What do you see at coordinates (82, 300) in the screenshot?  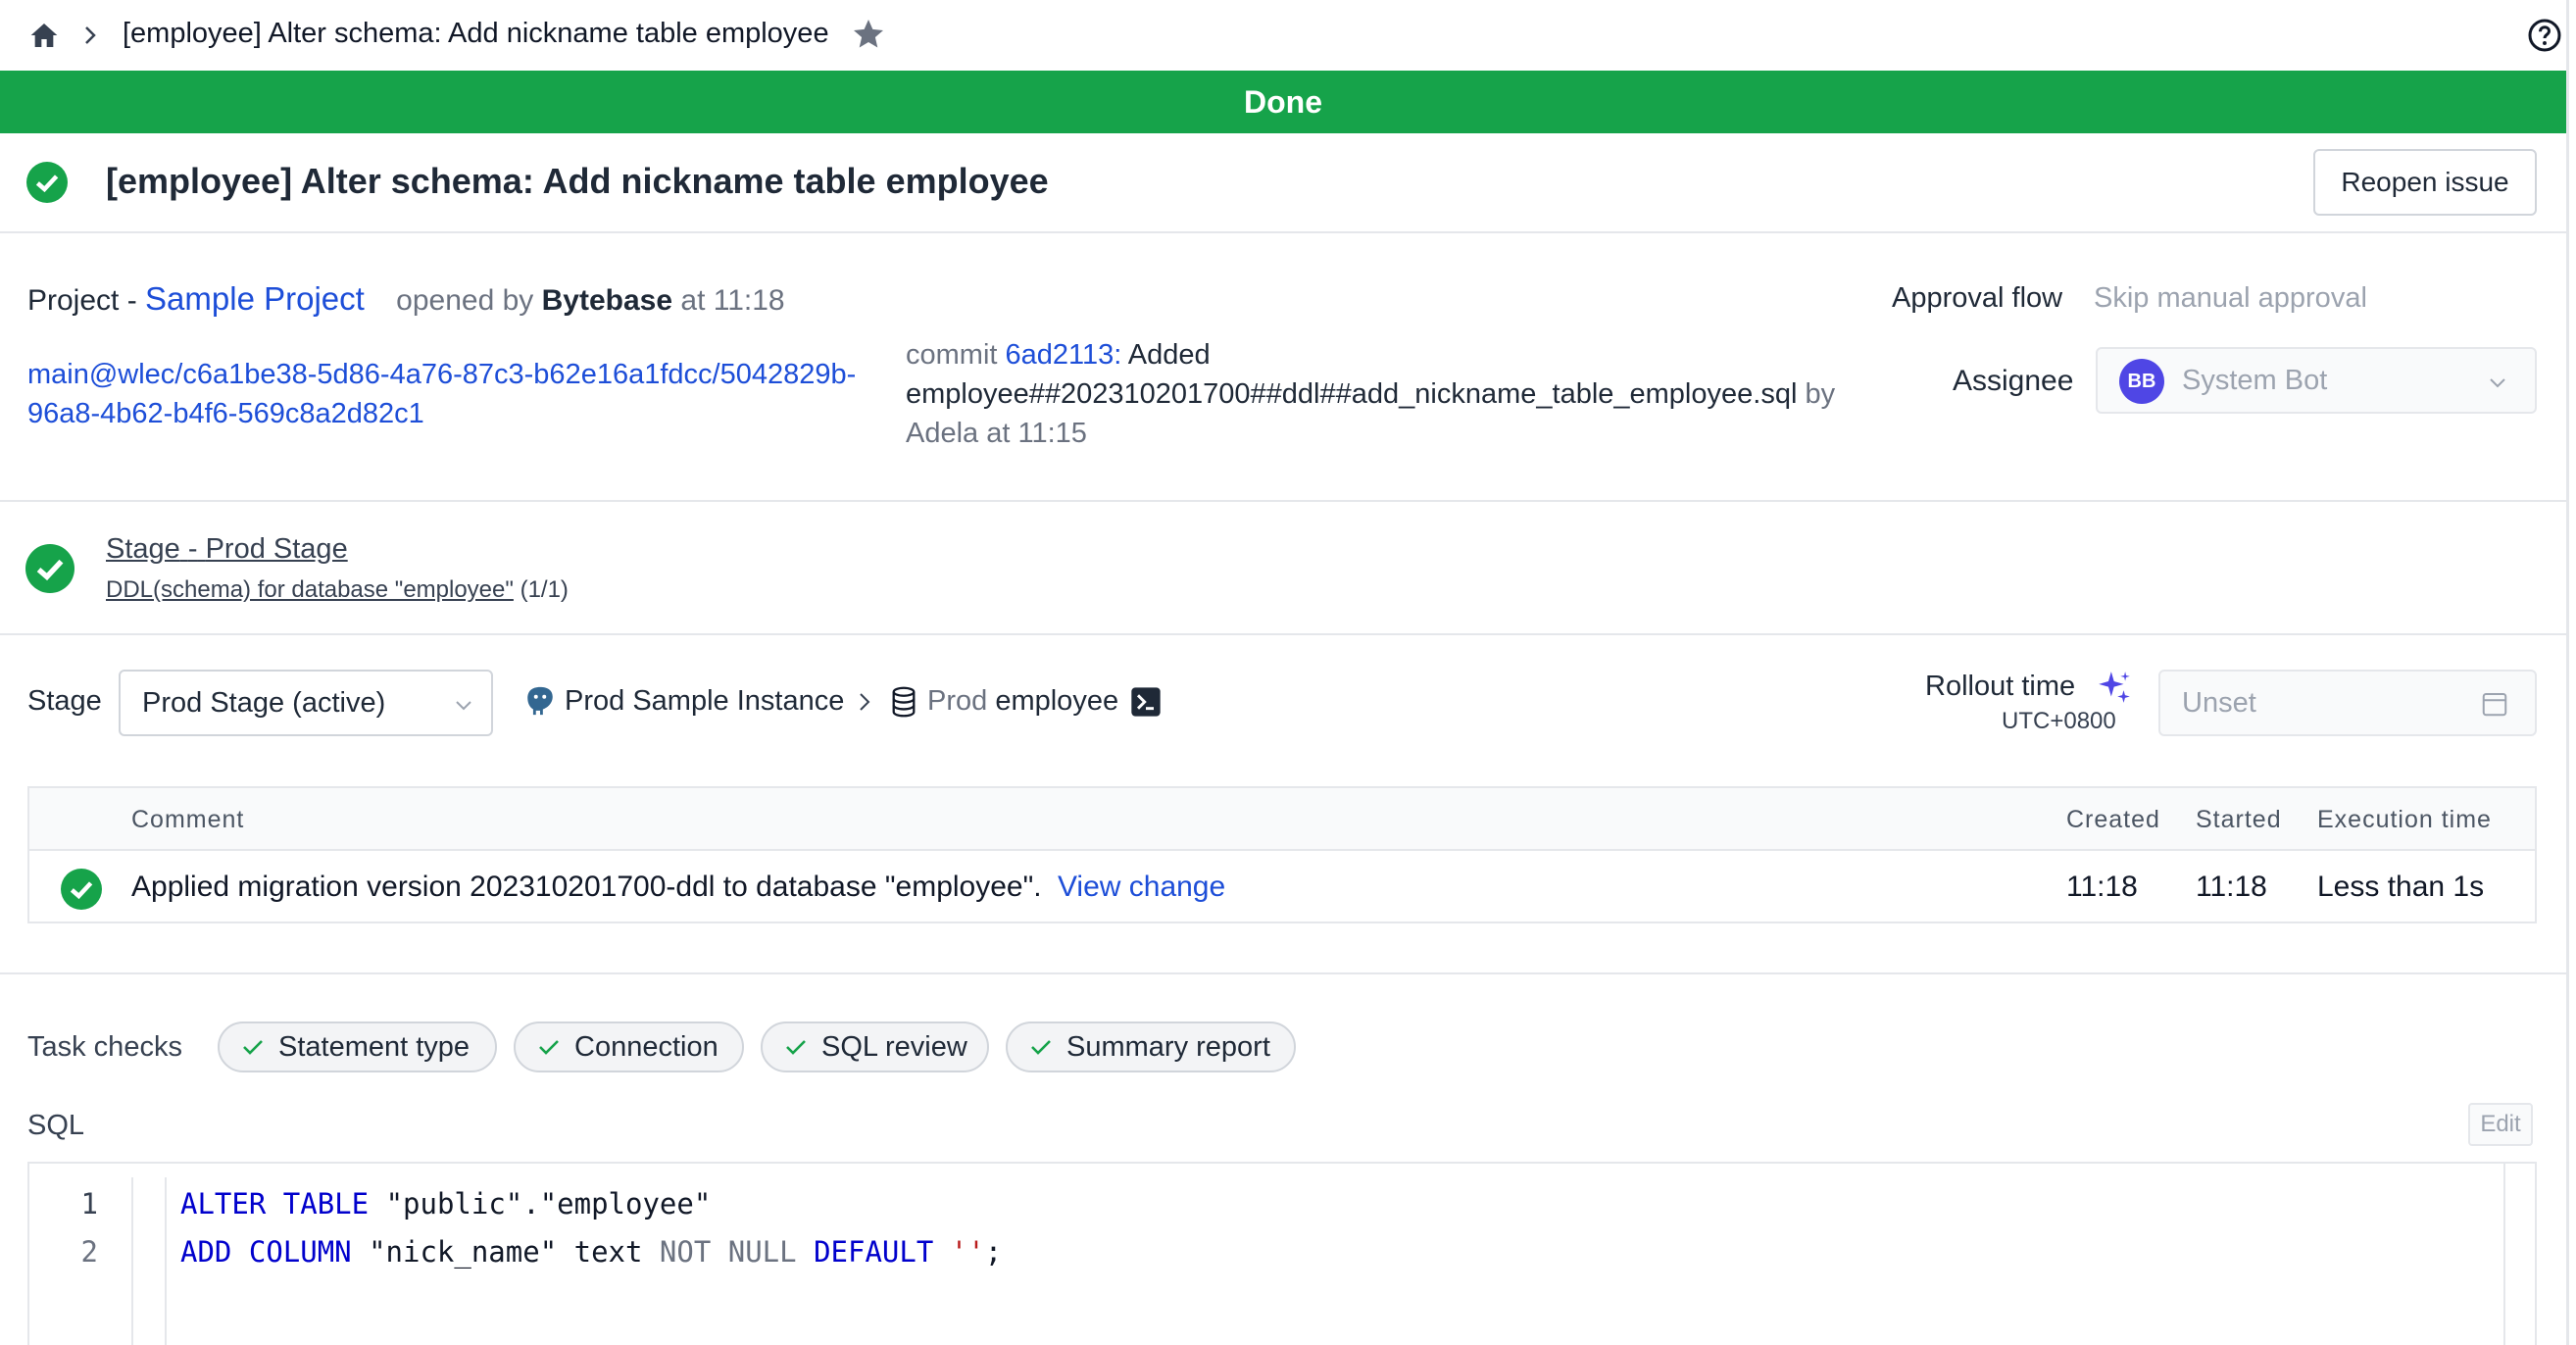 I see `project-label: Project -` at bounding box center [82, 300].